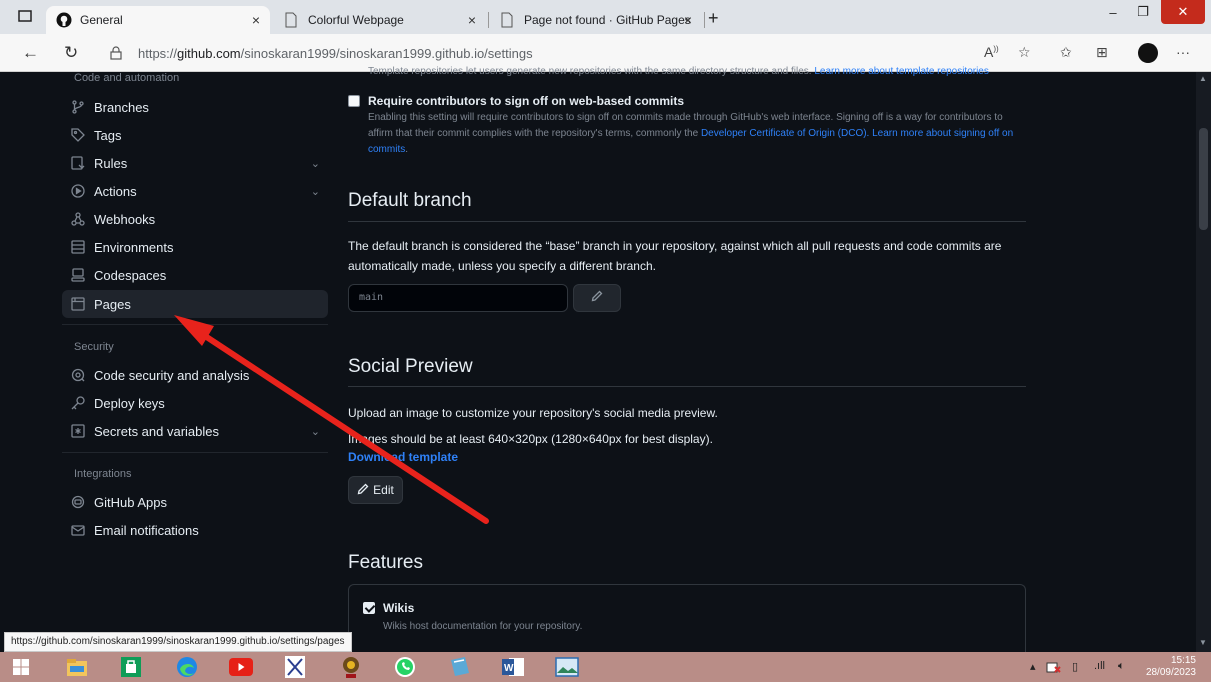 The width and height of the screenshot is (1211, 682). What do you see at coordinates (78, 375) in the screenshot?
I see `codescan-icon` at bounding box center [78, 375].